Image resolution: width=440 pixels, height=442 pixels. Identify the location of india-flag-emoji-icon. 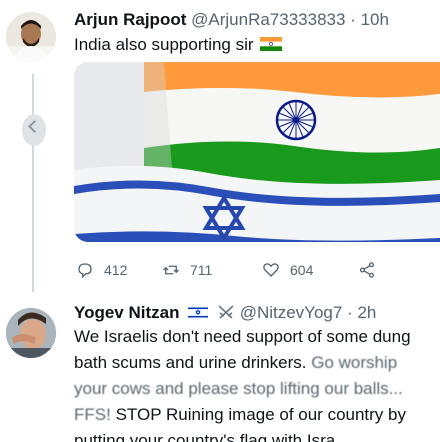
(271, 44).